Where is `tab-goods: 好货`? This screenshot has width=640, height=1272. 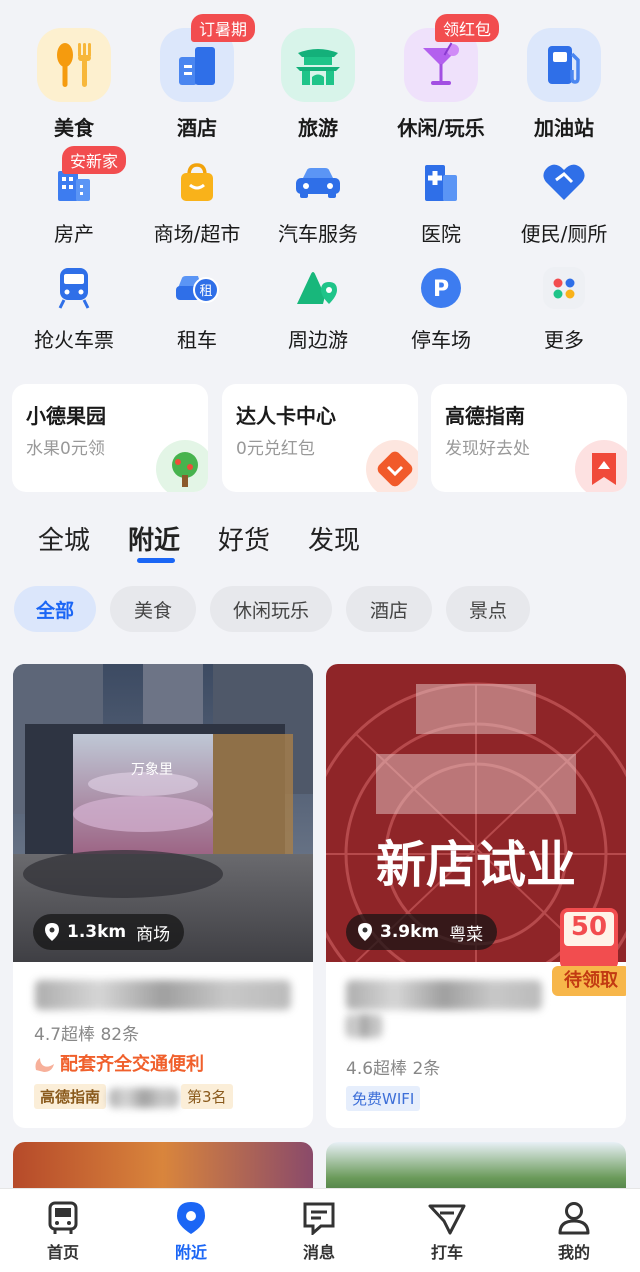
tab-goods: 好货 is located at coordinates (244, 538).